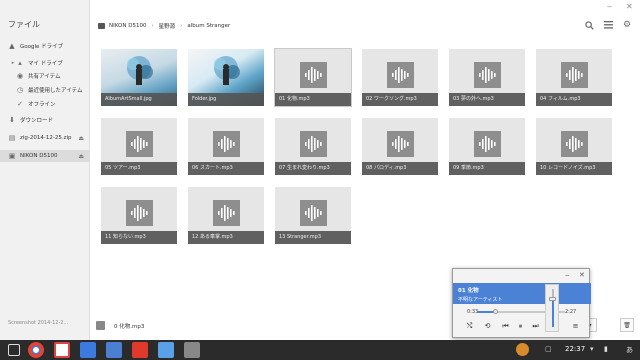 This screenshot has height=360, width=640. What do you see at coordinates (12, 138) in the screenshot?
I see `archive-icon: ▤` at bounding box center [12, 138].